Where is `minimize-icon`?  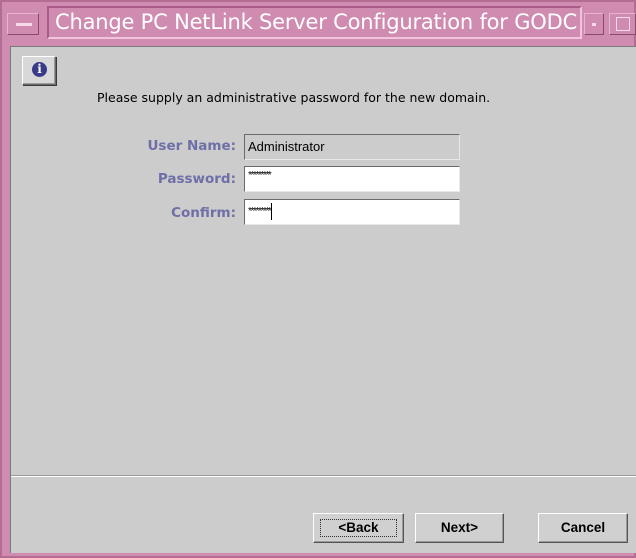
minimize-icon is located at coordinates (594, 24).